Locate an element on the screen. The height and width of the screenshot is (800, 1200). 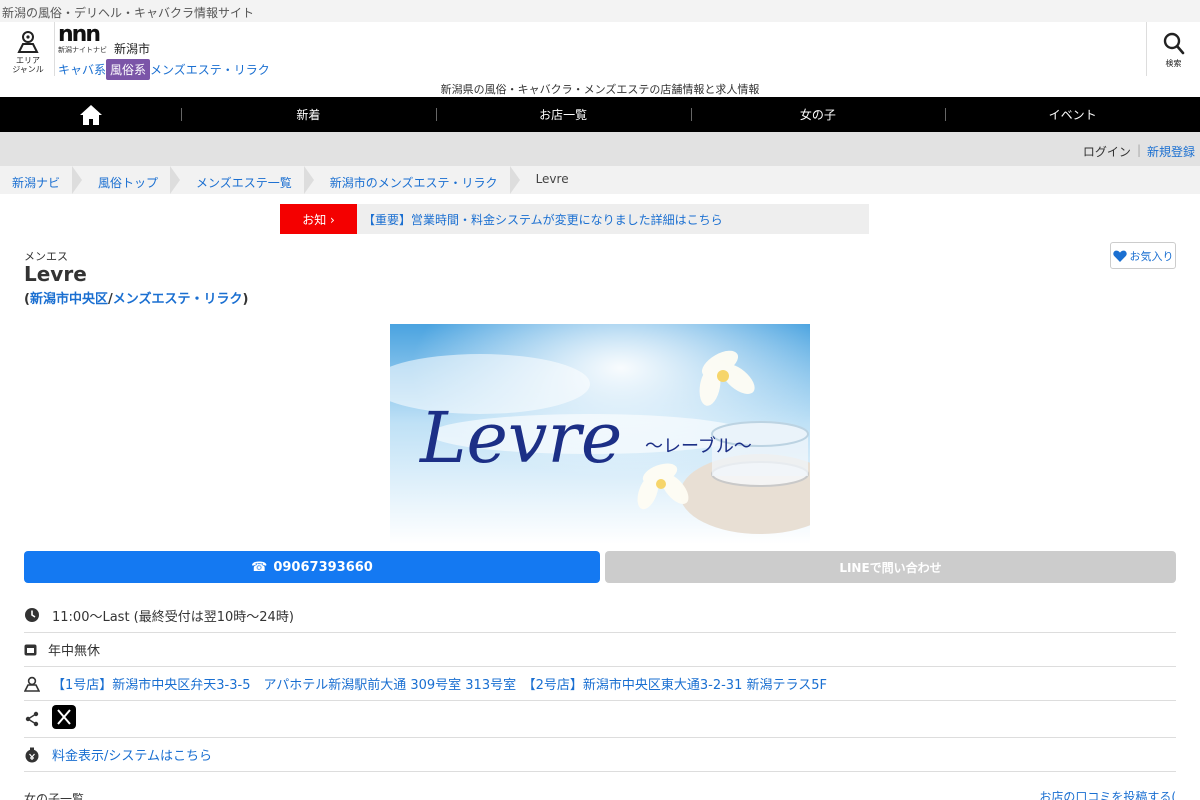
line-contact-button: LINEで問い合わせ is located at coordinates (890, 567).